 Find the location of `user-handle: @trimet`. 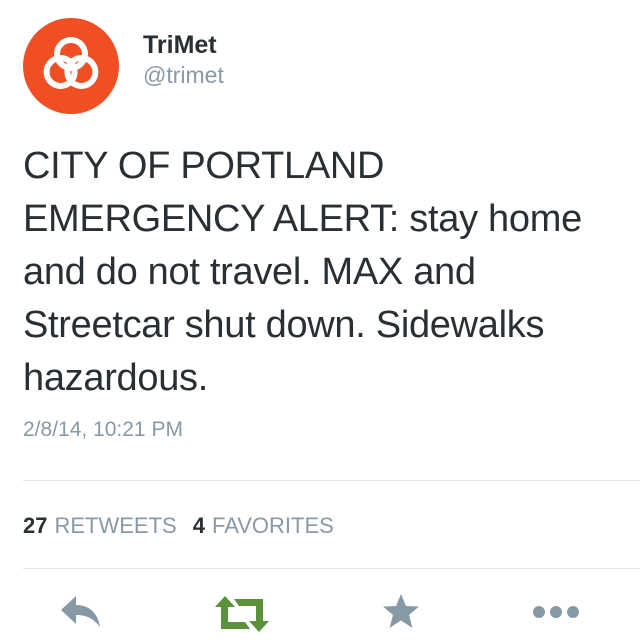

user-handle: @trimet is located at coordinates (183, 75).